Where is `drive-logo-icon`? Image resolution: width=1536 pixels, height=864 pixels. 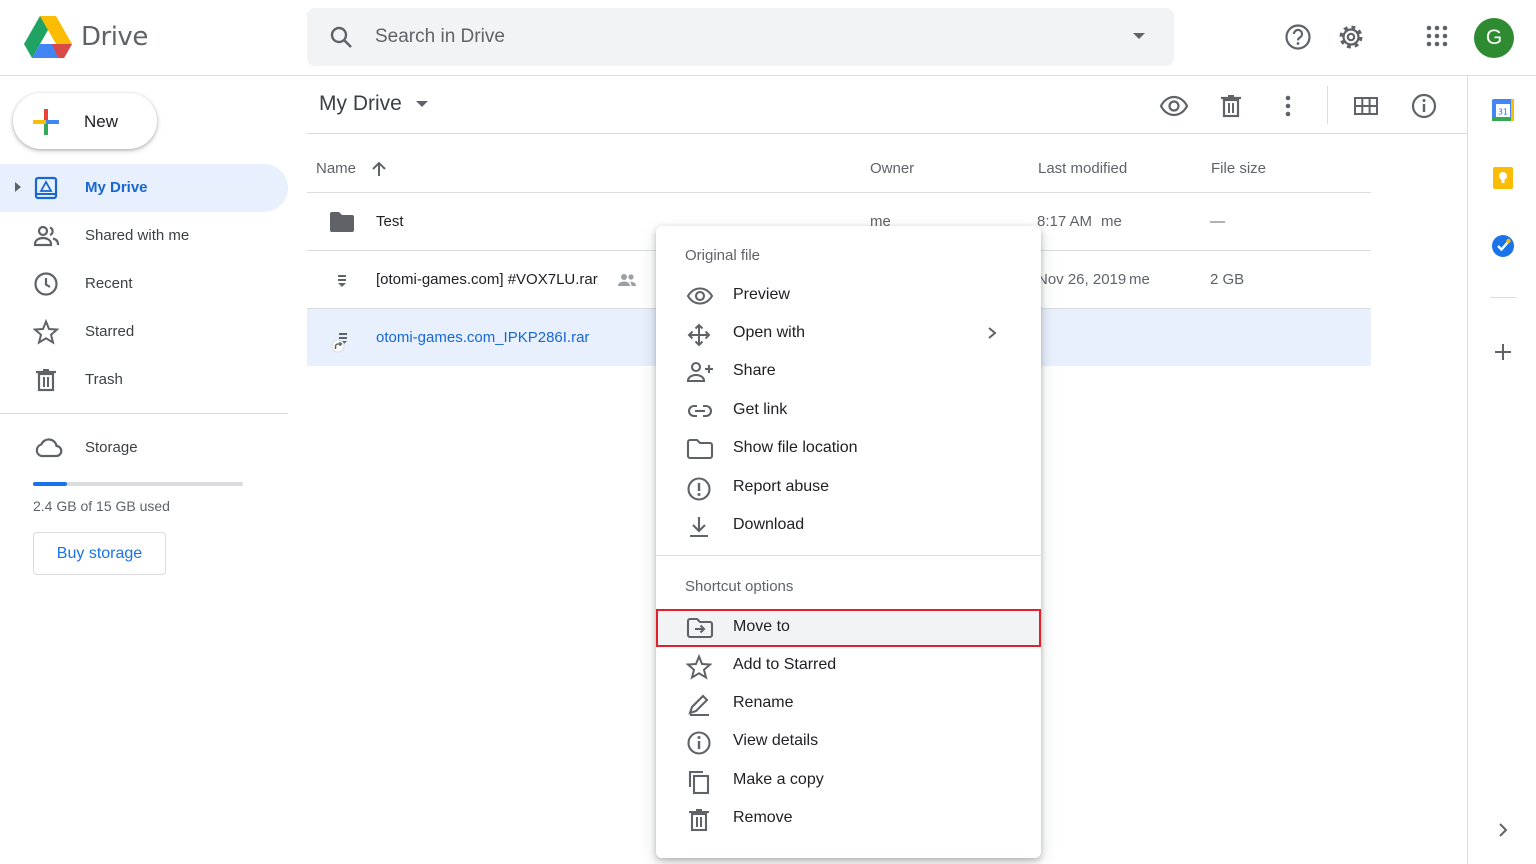
drive-logo-icon is located at coordinates (48, 37).